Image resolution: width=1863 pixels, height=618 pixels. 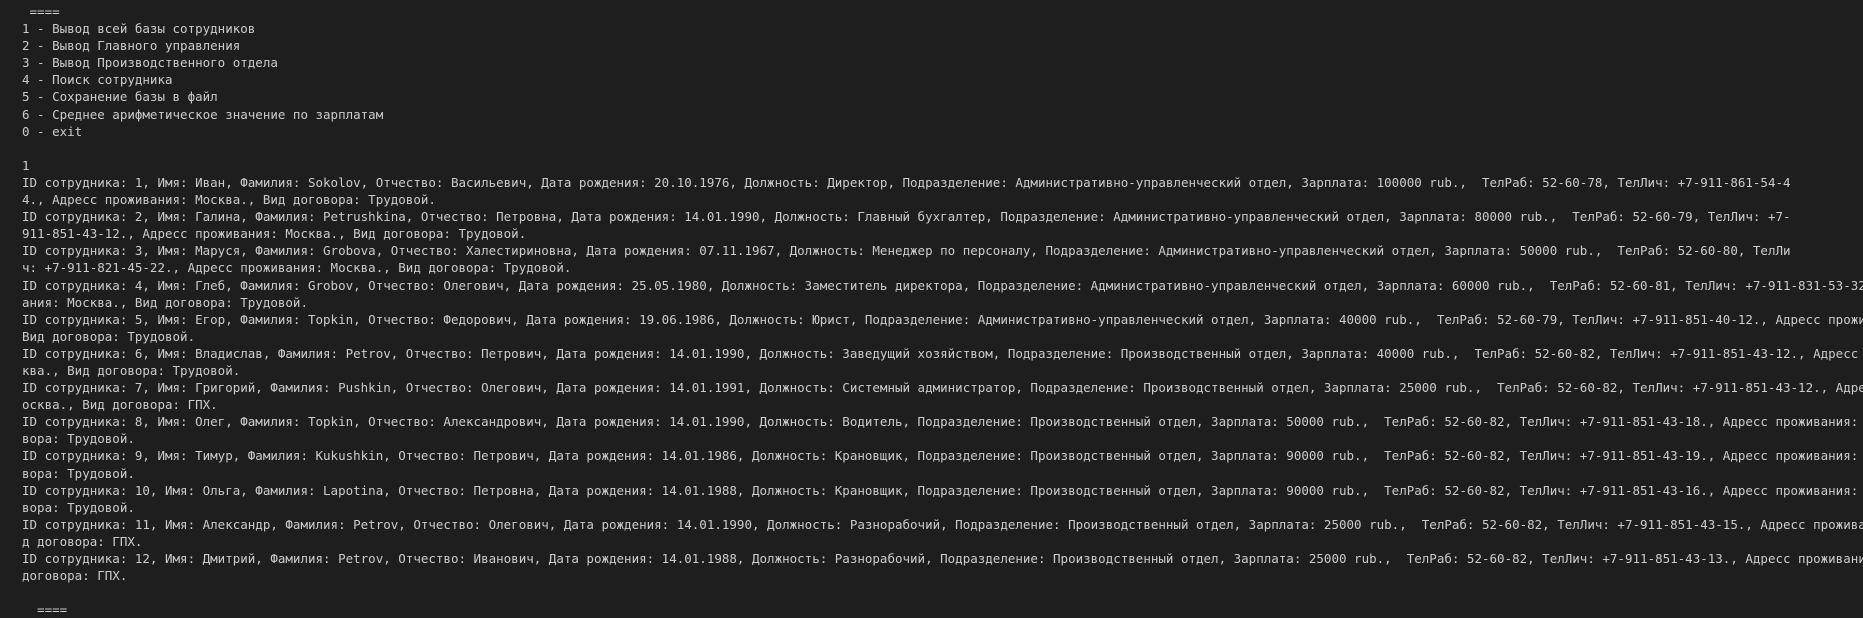 I want to click on output-line: Вид договора: Трудовой., so click(x=109, y=336).